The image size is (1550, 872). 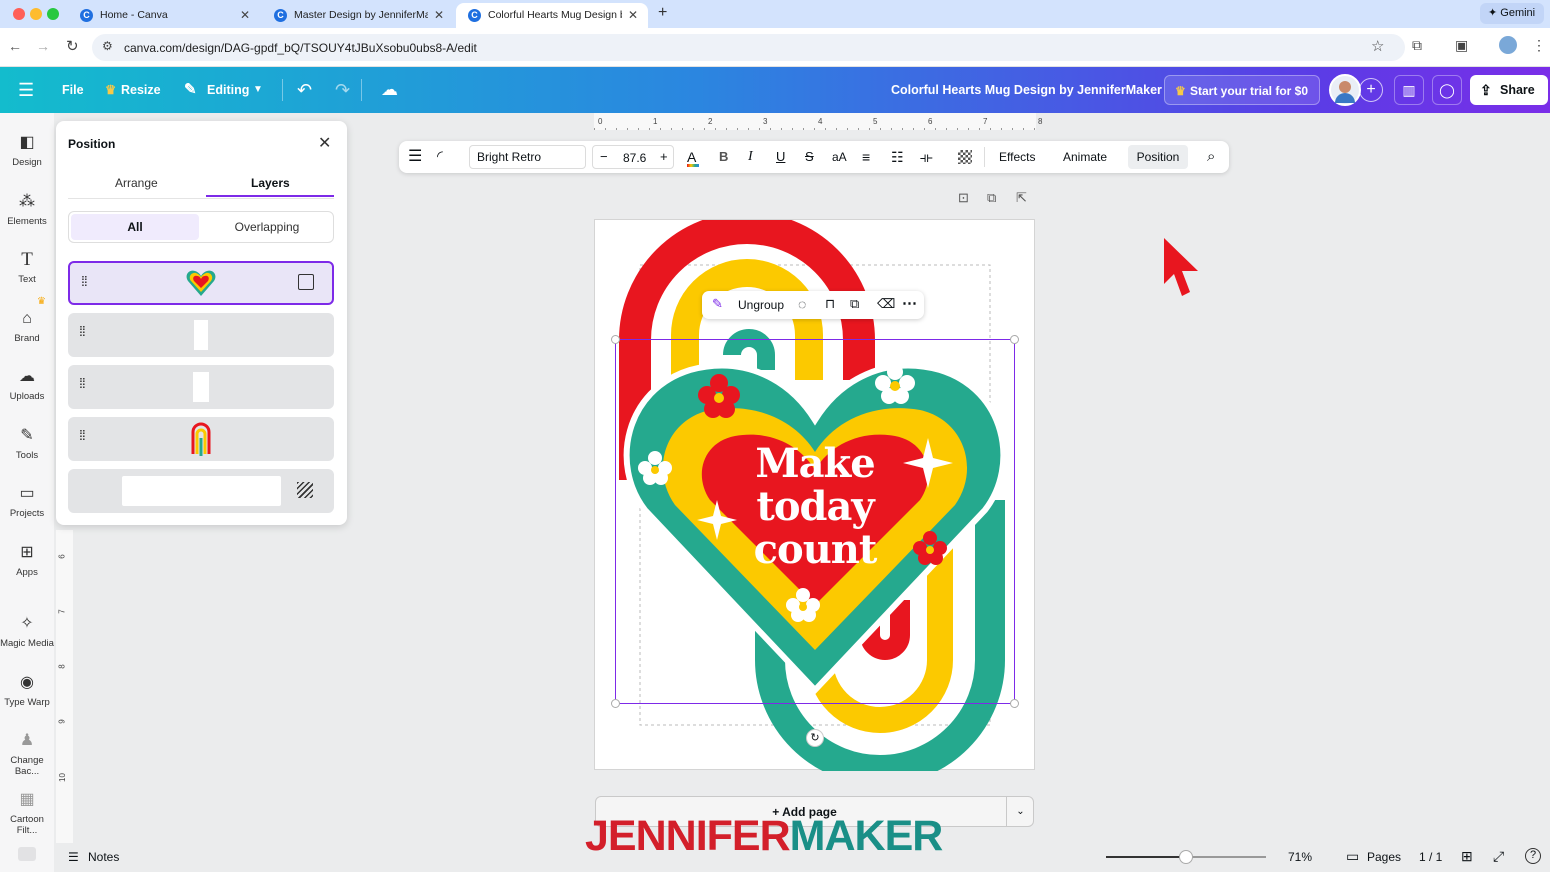 I want to click on cloud-saved-icon: ☁, so click(x=389, y=90).